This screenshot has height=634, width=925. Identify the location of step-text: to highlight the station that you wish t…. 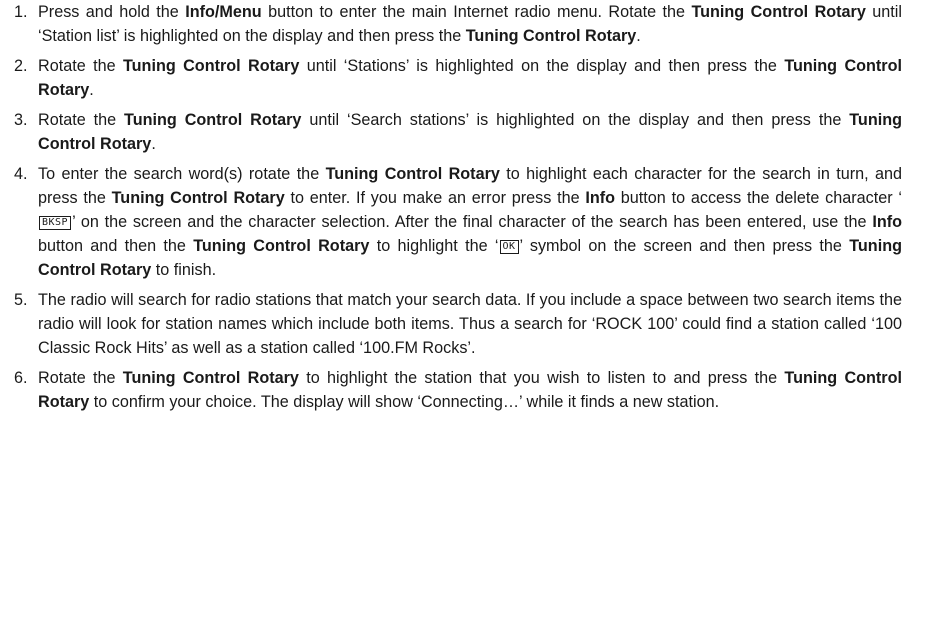
(541, 378).